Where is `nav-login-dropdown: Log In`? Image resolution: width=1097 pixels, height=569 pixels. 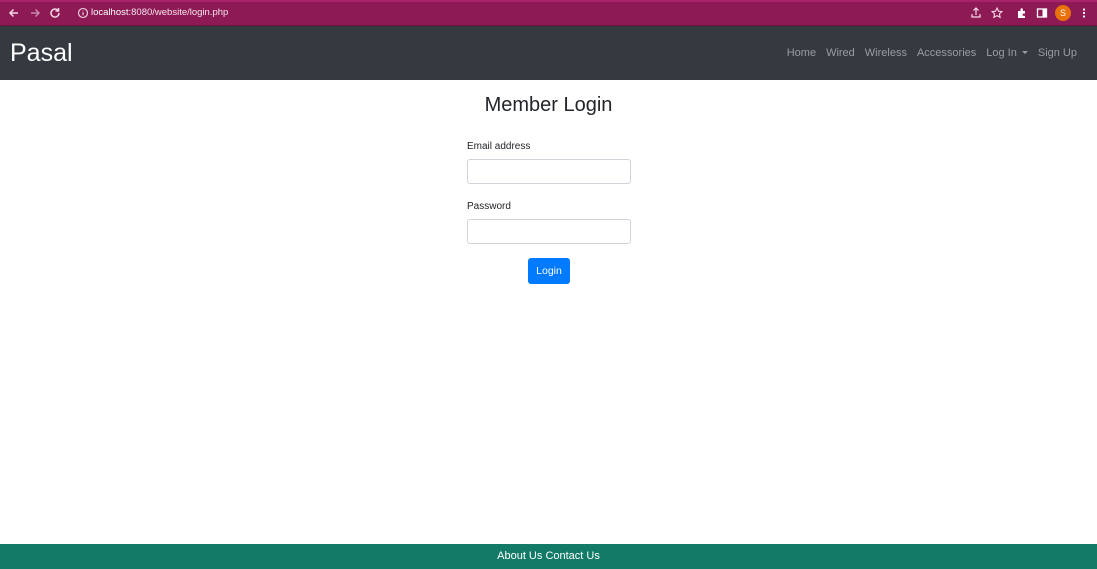
nav-login-dropdown: Log In is located at coordinates (1007, 53).